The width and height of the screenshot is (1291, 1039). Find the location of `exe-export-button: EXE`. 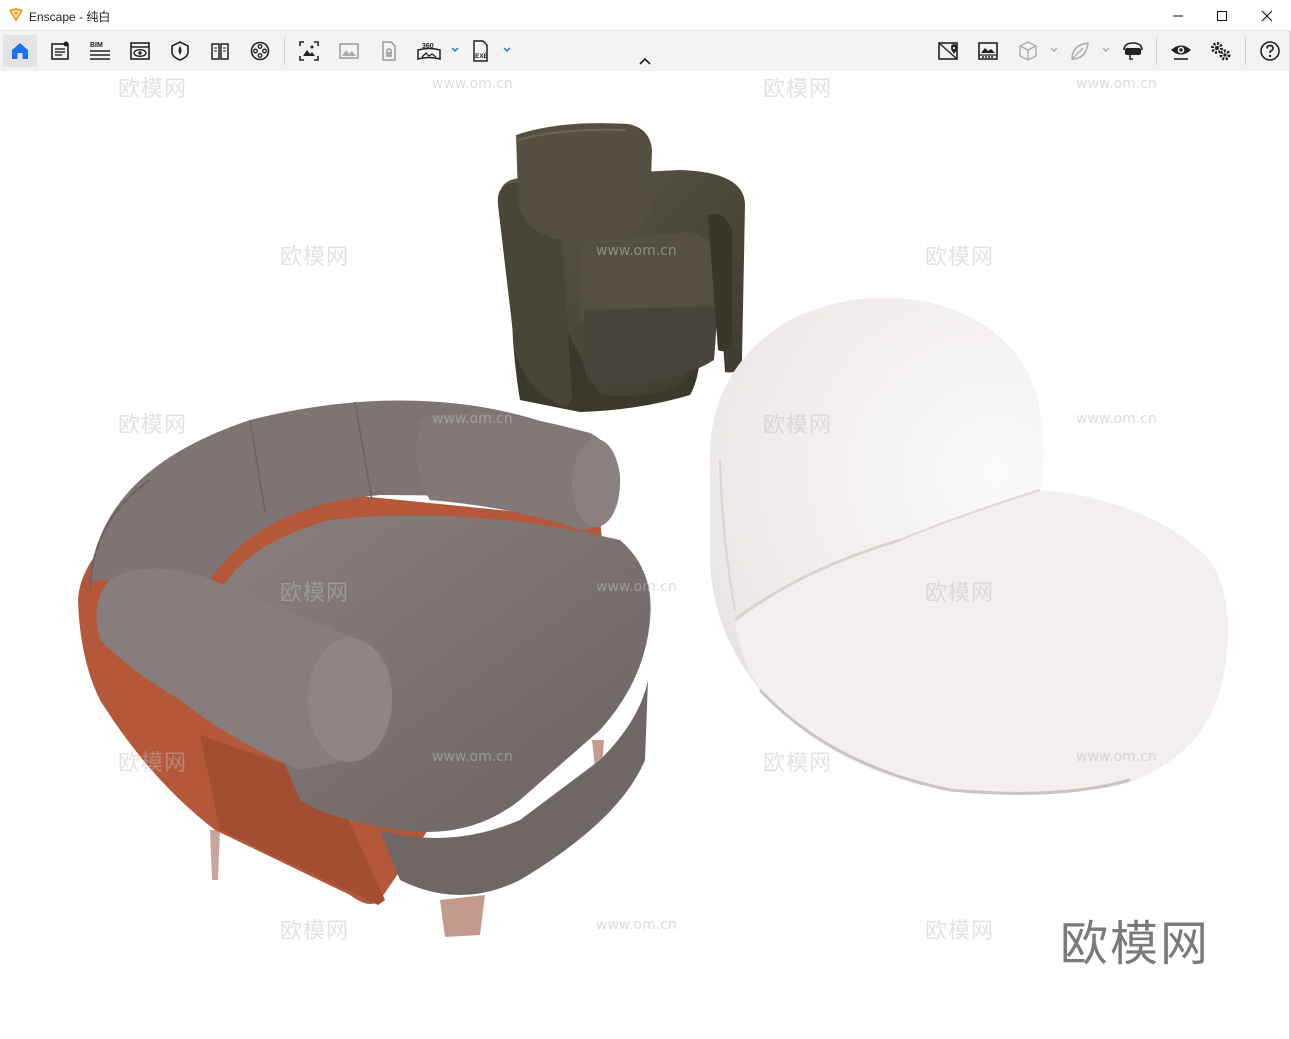

exe-export-button: EXE is located at coordinates (481, 51).